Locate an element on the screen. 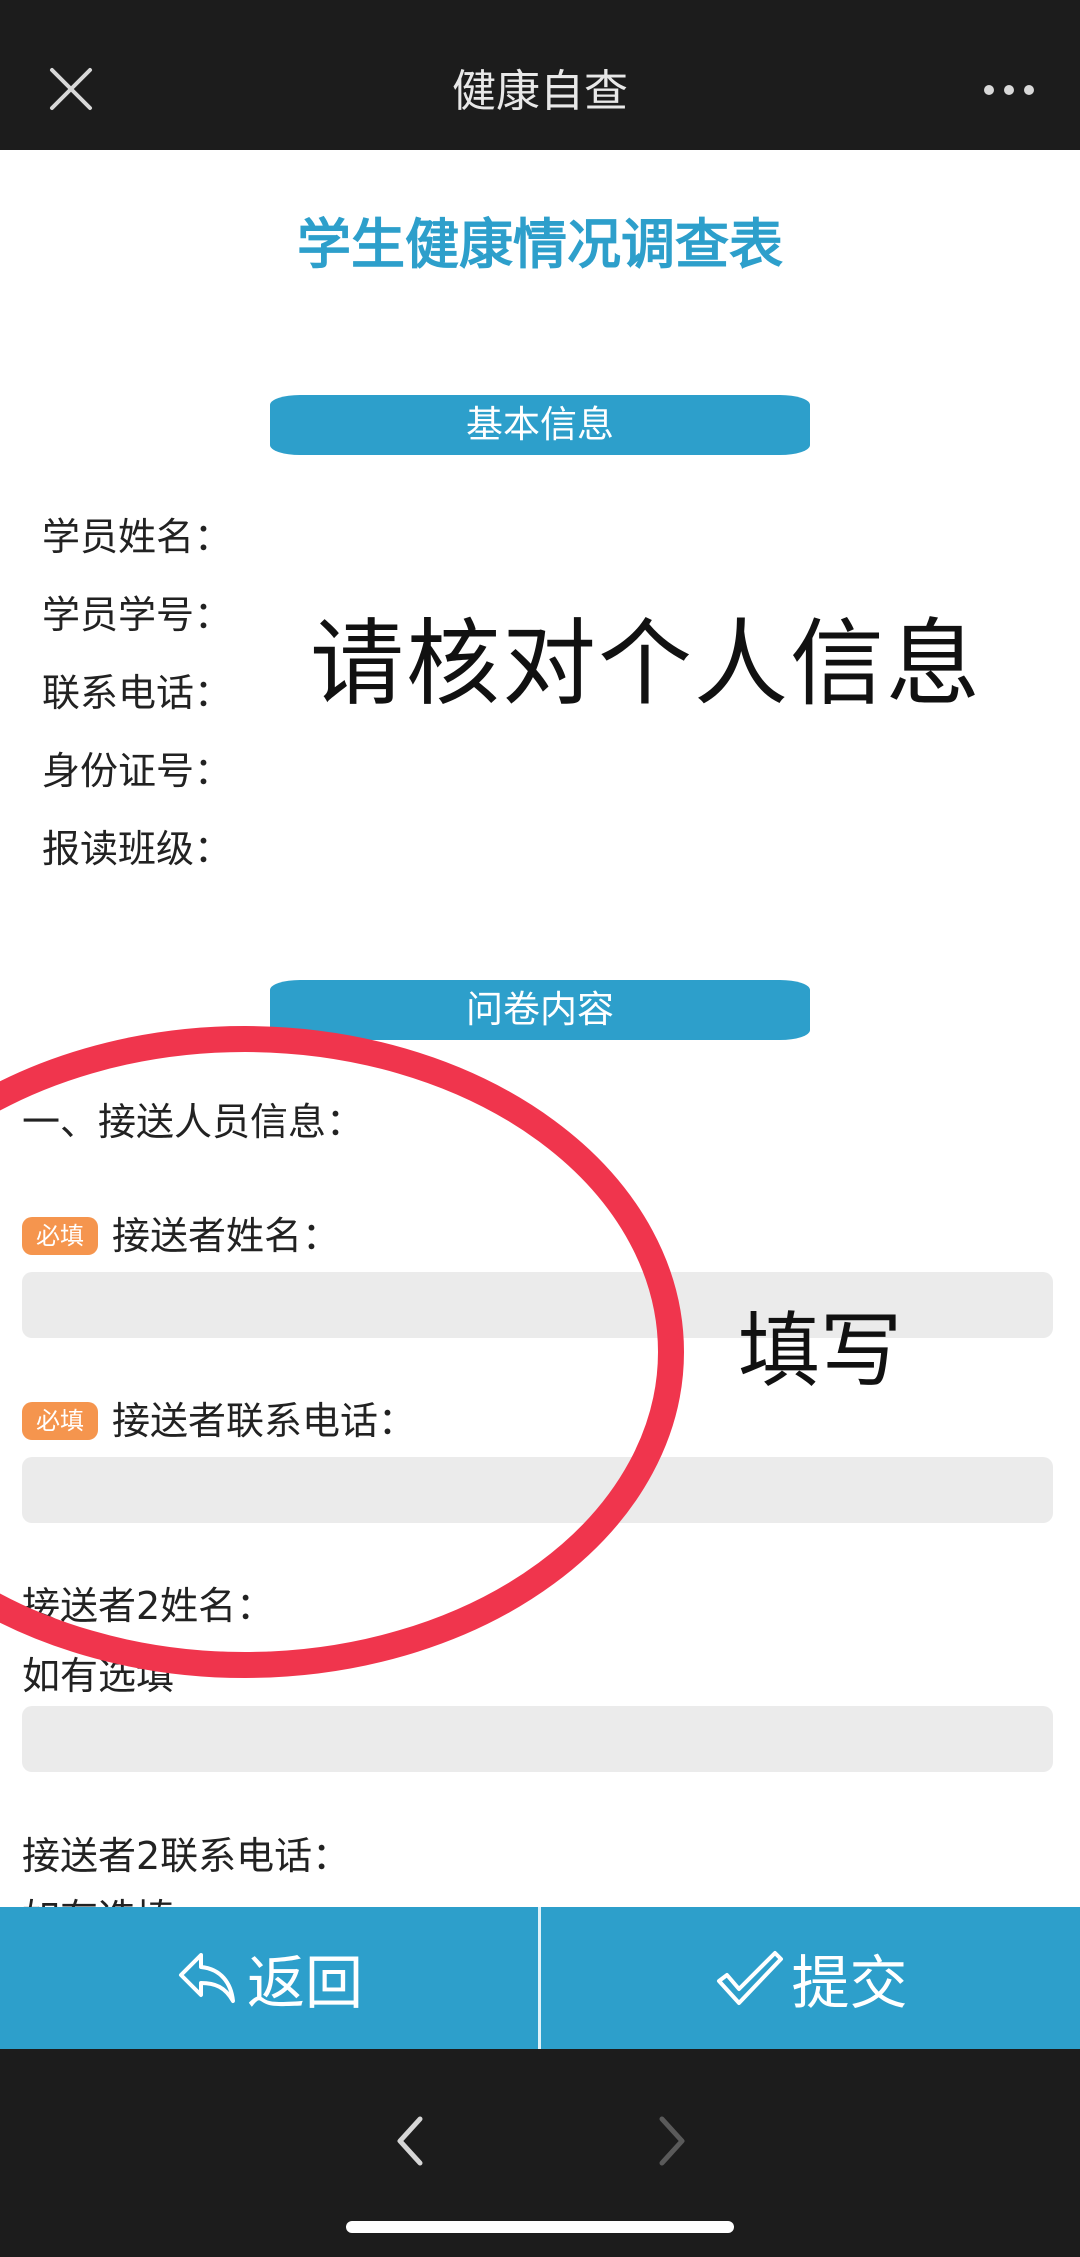 This screenshot has width=1080, height=2257. pickup2-name-label: 接送者2姓名： is located at coordinates (148, 1606).